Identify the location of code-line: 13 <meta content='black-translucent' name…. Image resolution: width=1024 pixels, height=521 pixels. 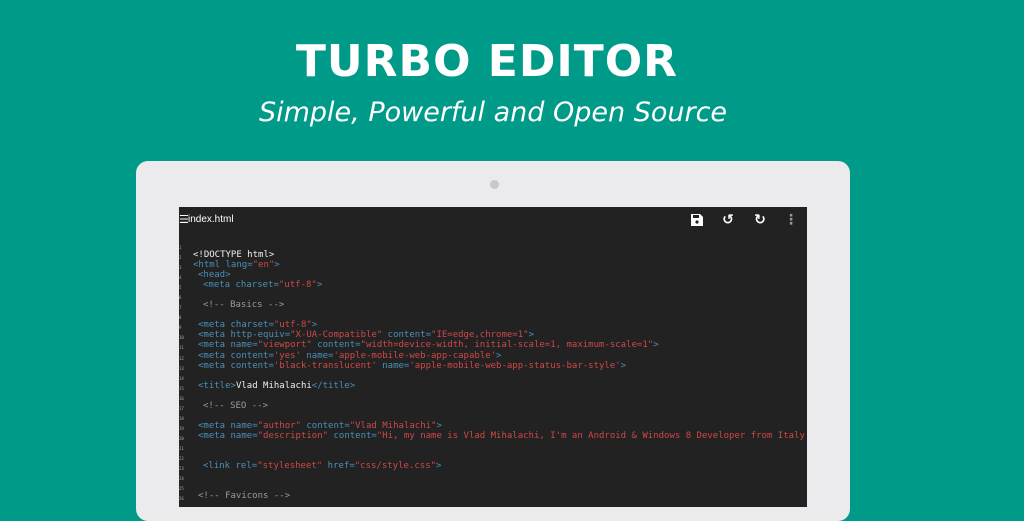
(493, 366).